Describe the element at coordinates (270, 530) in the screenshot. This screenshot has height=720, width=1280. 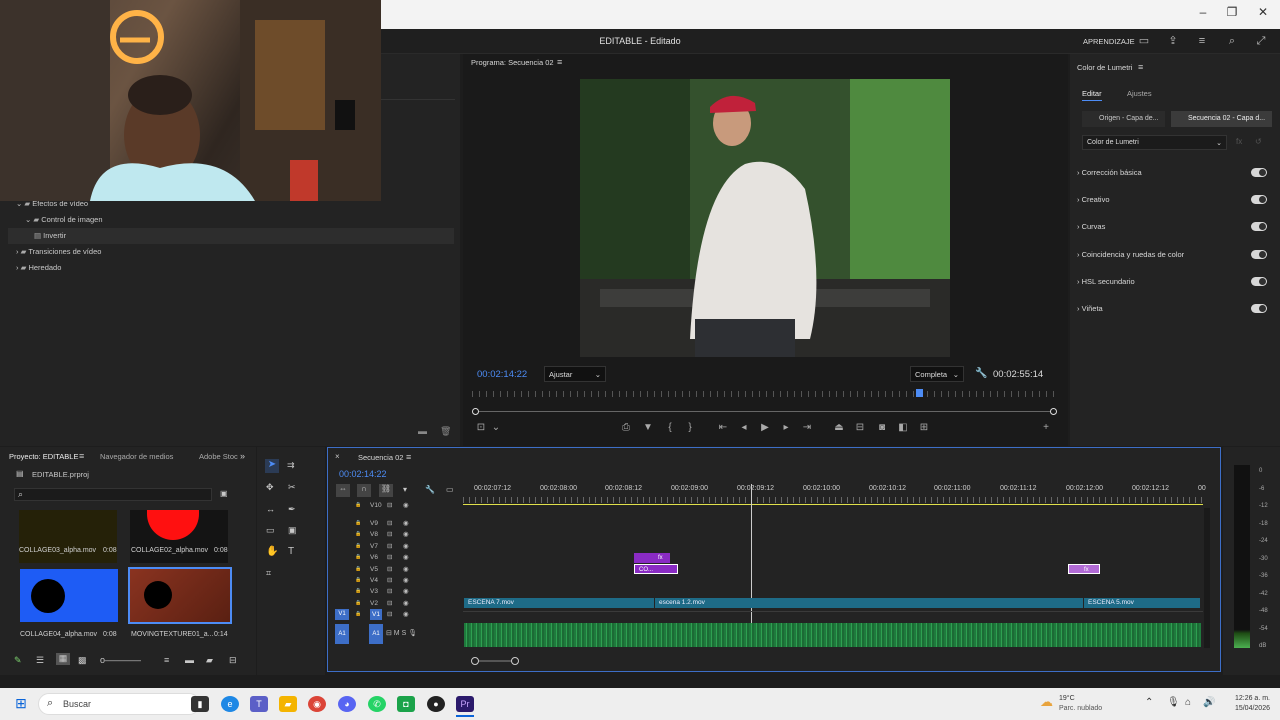
I see `rectangle-tool-icon: ▭` at that location.